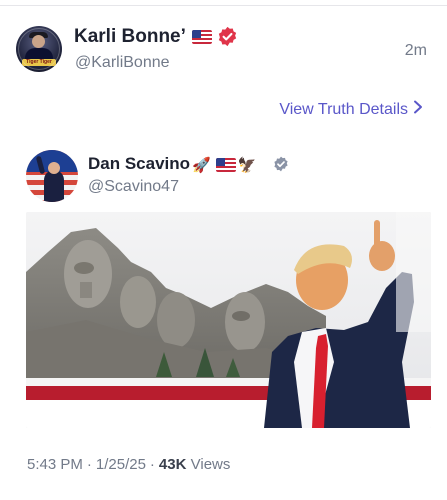  Describe the element at coordinates (54, 168) in the screenshot. I see `avatar-person-head` at that location.